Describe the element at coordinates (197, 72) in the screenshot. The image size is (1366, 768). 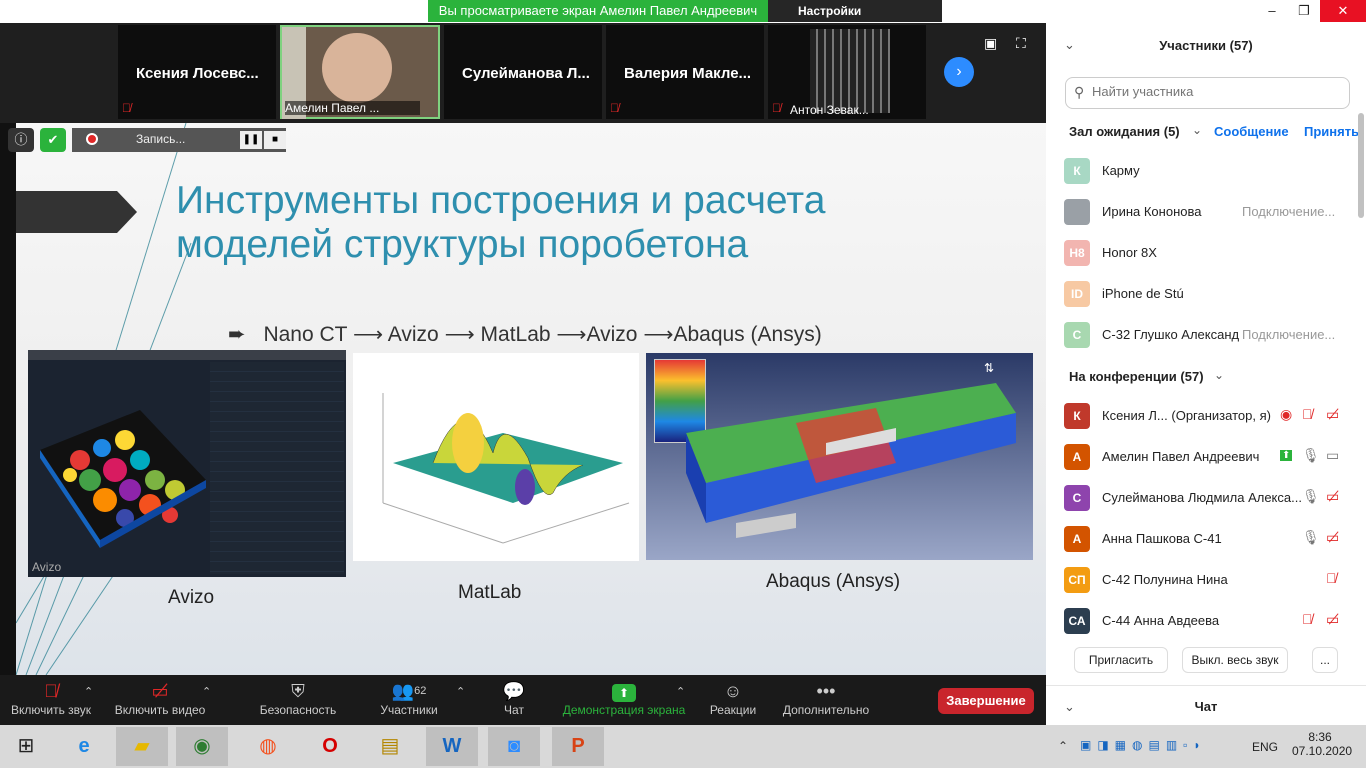
I see `video-tile: Ксения Лосевс... 🎙̸` at that location.